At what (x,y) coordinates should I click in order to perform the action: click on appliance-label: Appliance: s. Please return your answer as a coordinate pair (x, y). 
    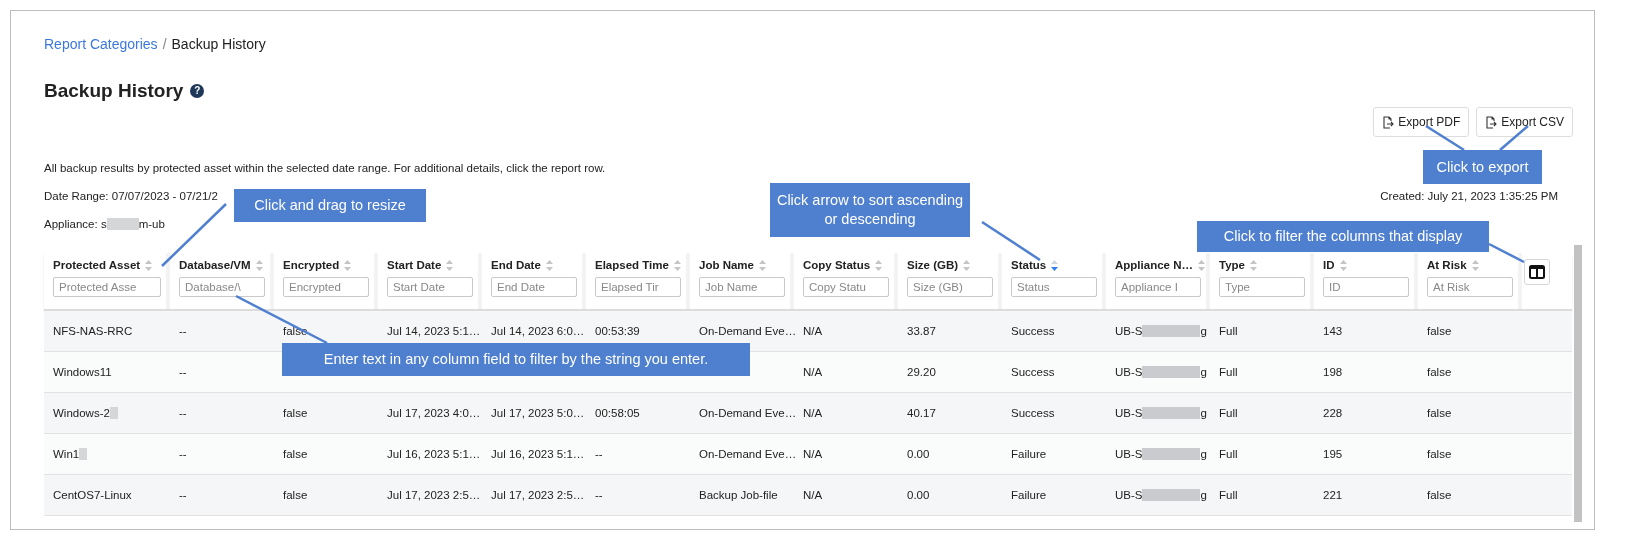
    Looking at the image, I should click on (75, 224).